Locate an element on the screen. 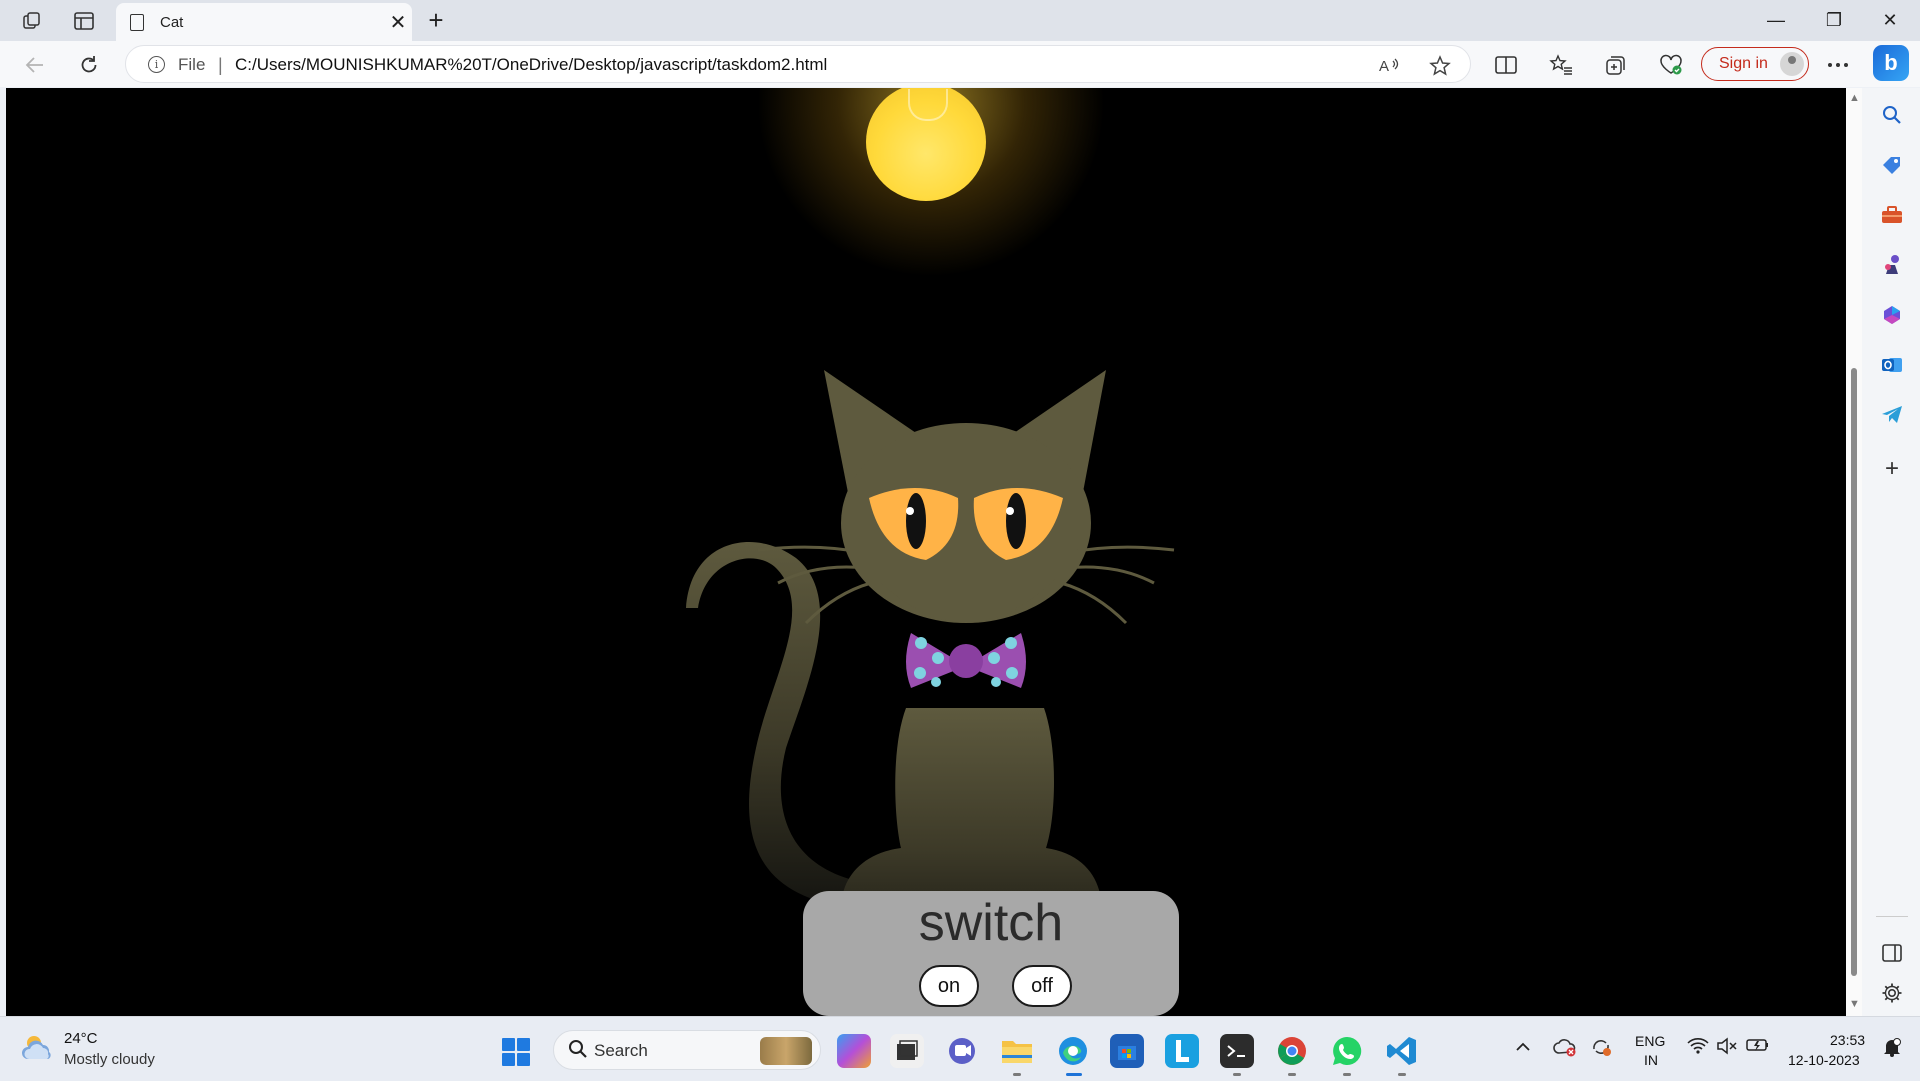  language-indicator: ENG is located at coordinates (1650, 1041).